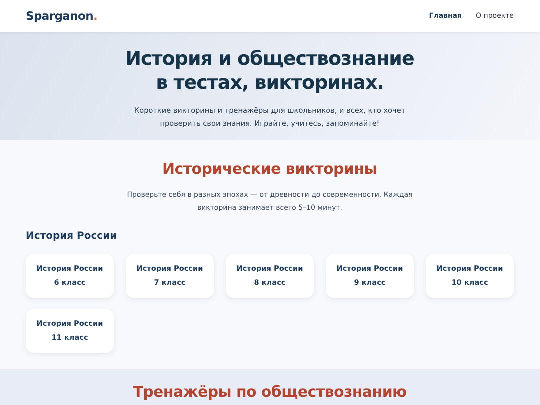  What do you see at coordinates (270, 169) in the screenshot?
I see `section-title: Исторические викторины` at bounding box center [270, 169].